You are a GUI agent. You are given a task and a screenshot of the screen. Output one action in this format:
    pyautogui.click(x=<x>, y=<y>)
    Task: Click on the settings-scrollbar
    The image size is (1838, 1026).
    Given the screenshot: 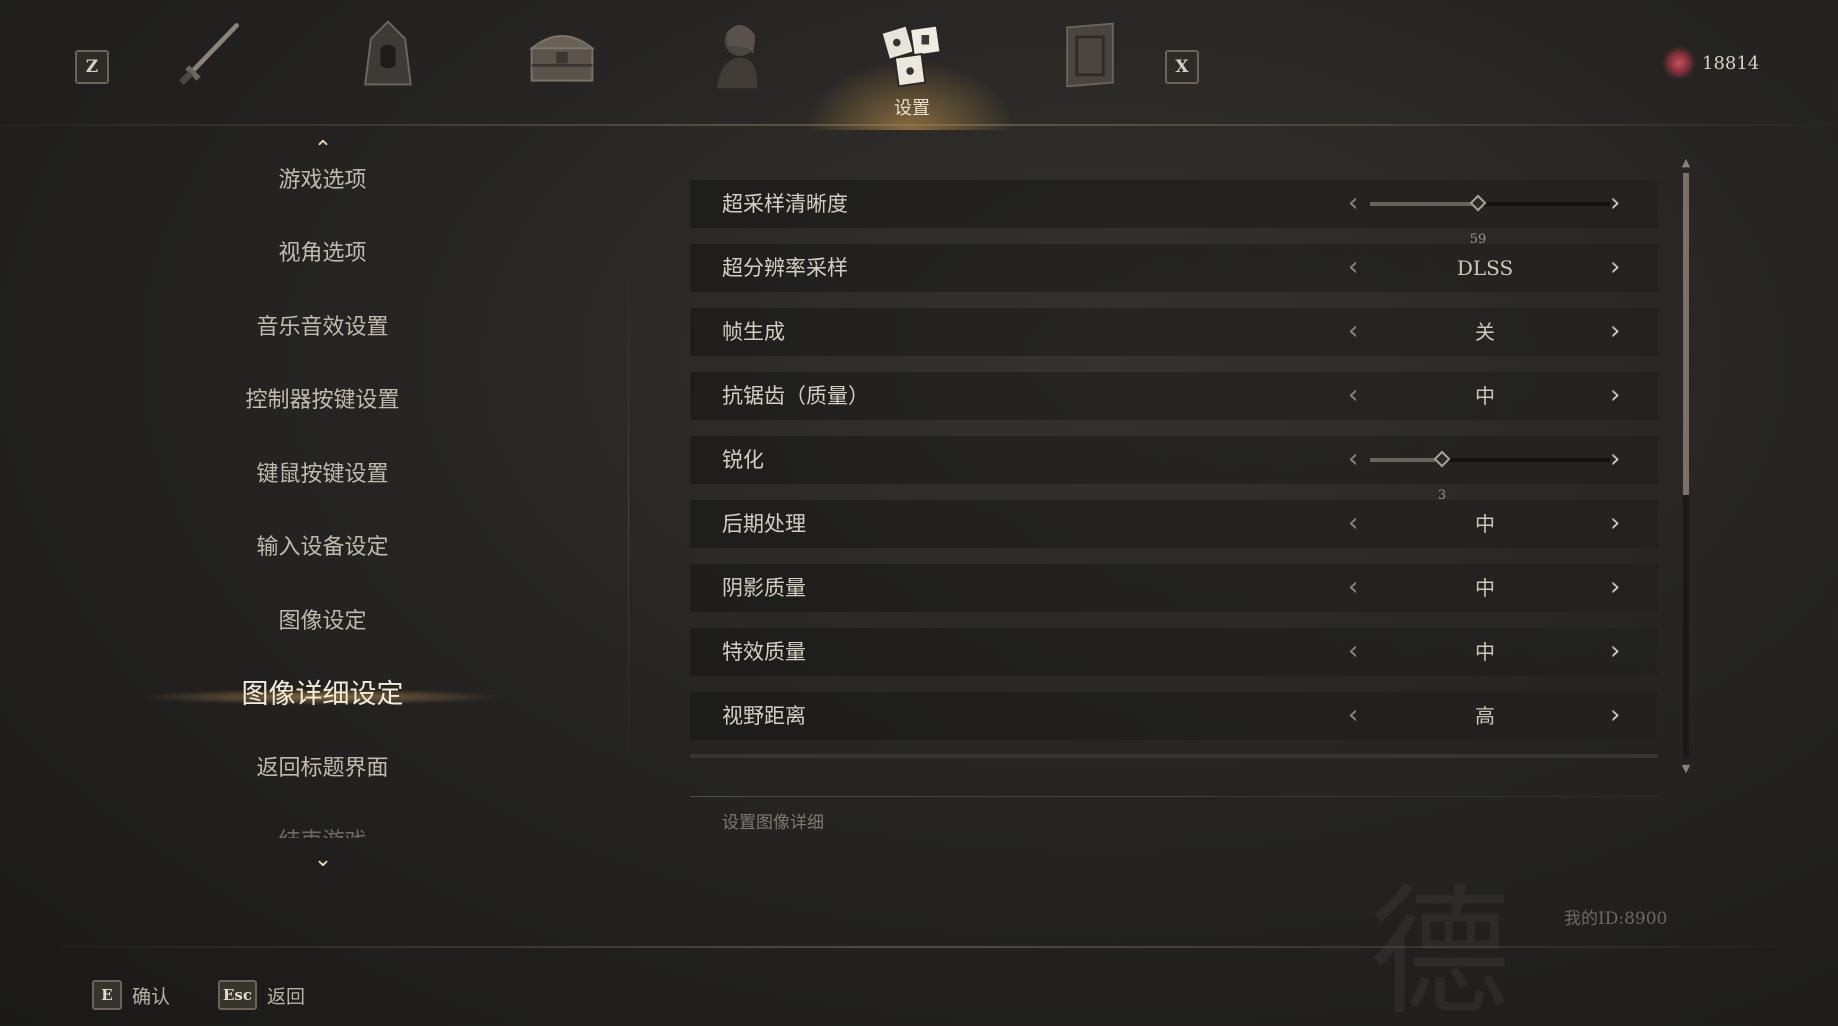 What is the action you would take?
    pyautogui.click(x=1686, y=465)
    